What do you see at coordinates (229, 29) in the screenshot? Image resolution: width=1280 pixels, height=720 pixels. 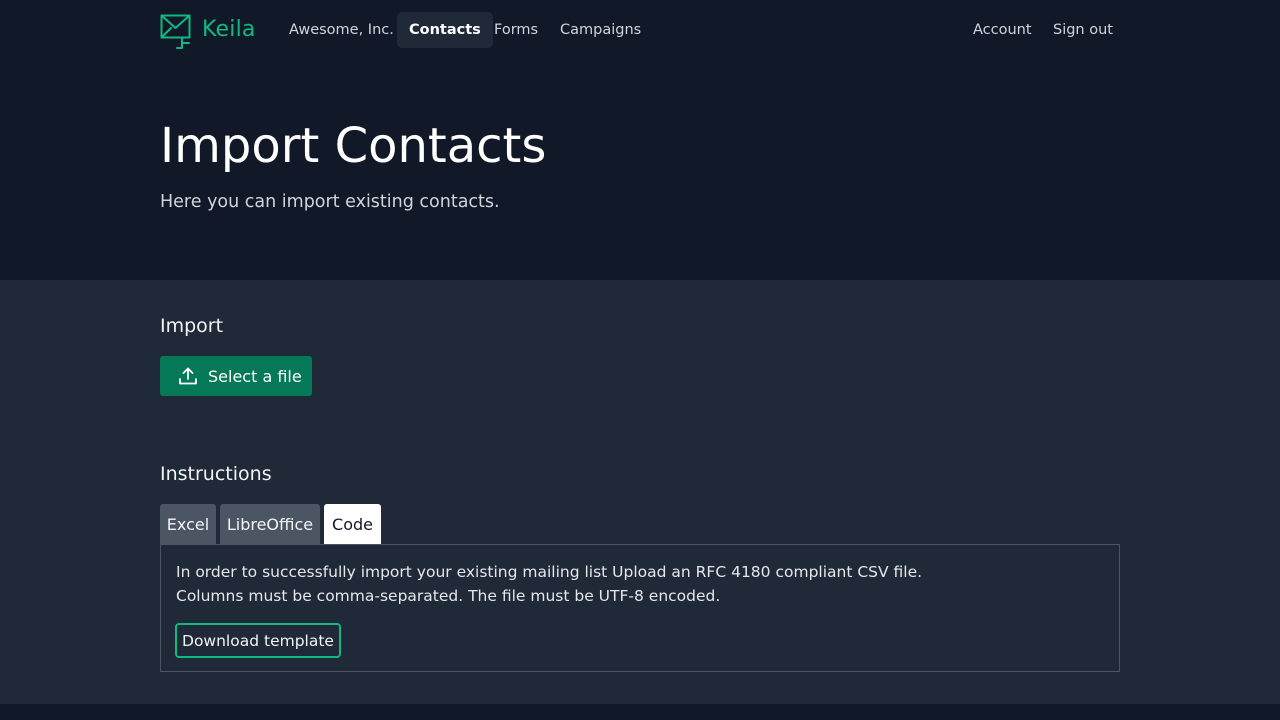 I see `brand-name: Keila` at bounding box center [229, 29].